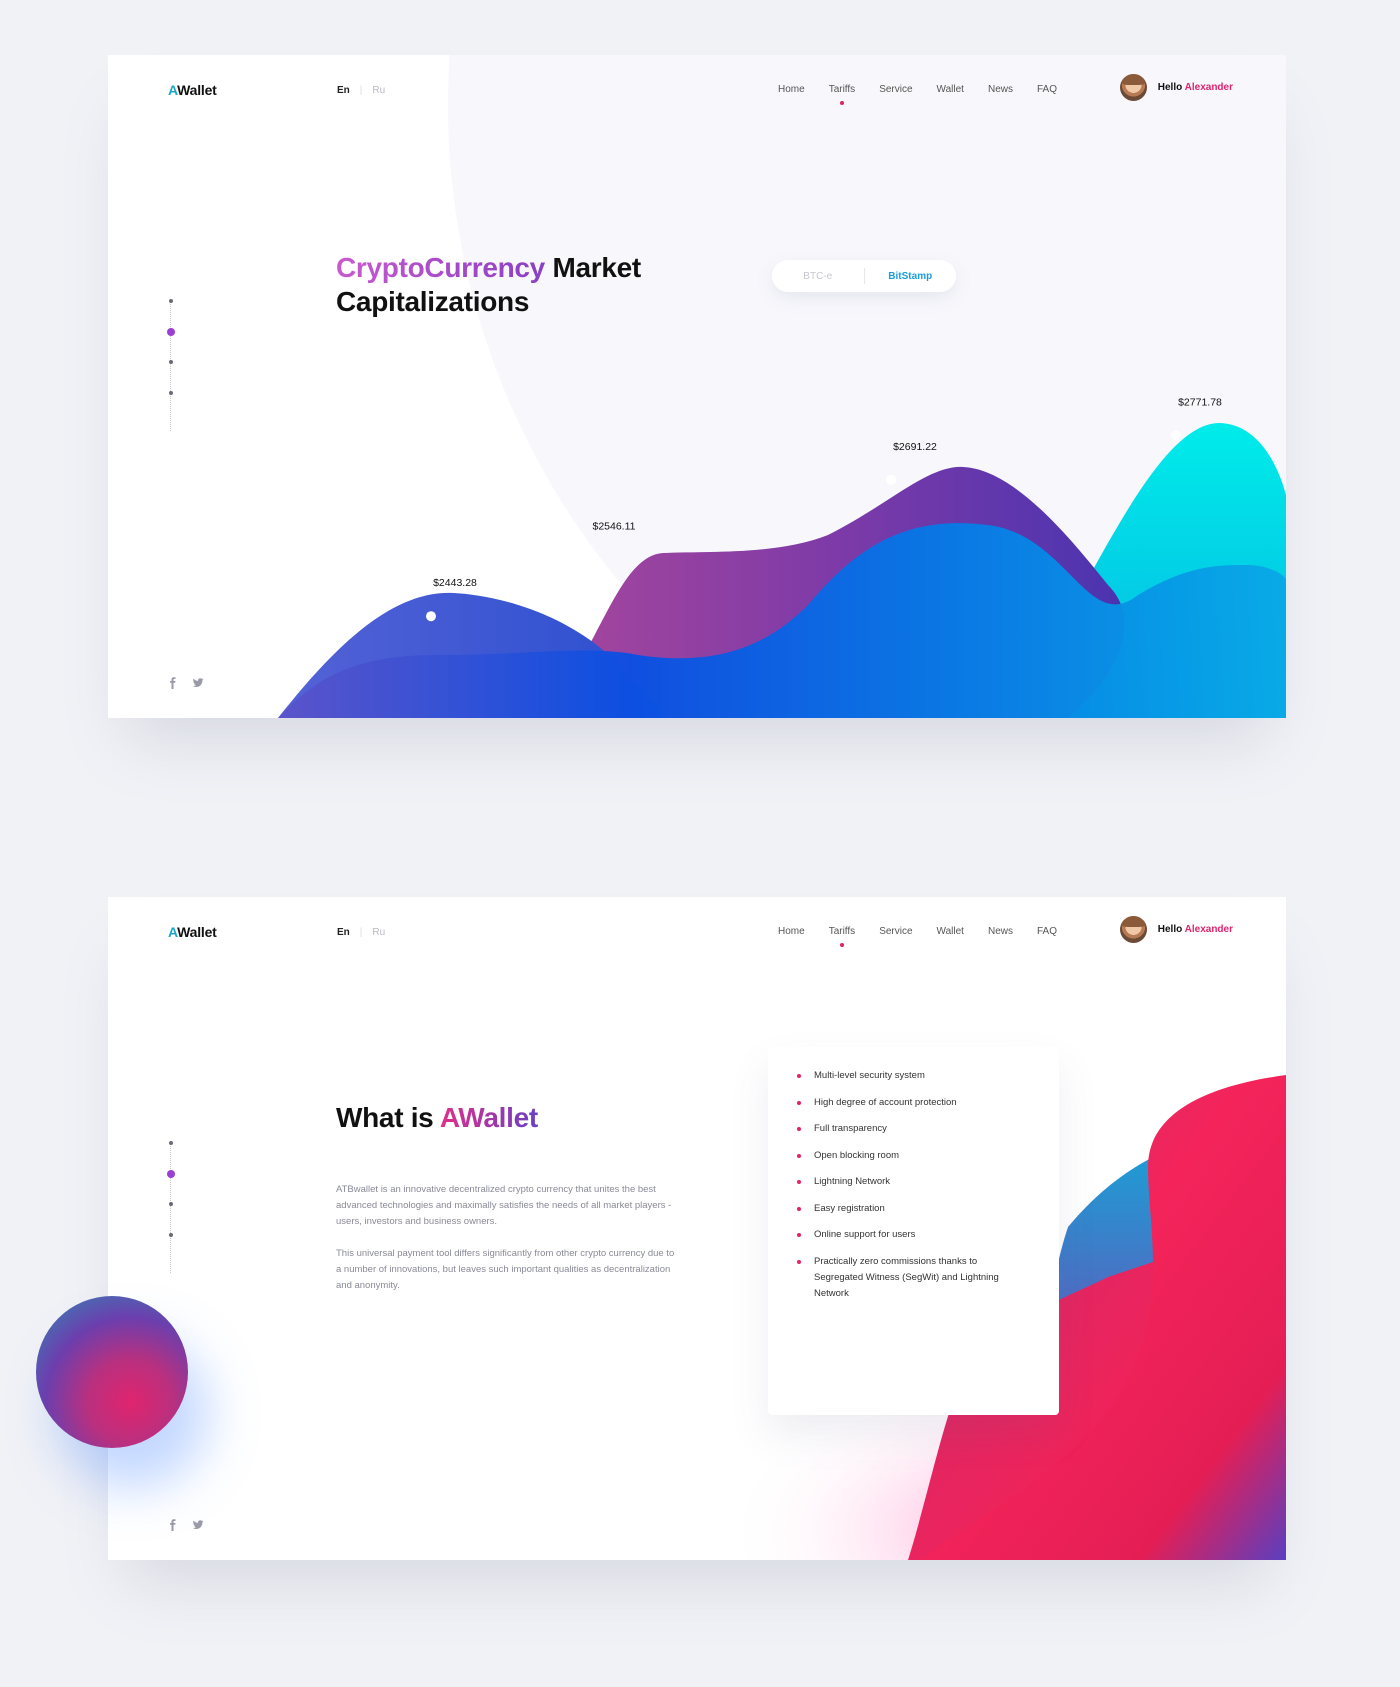 The image size is (1400, 1687). What do you see at coordinates (818, 276) in the screenshot?
I see `exchange-btce: BTC-e` at bounding box center [818, 276].